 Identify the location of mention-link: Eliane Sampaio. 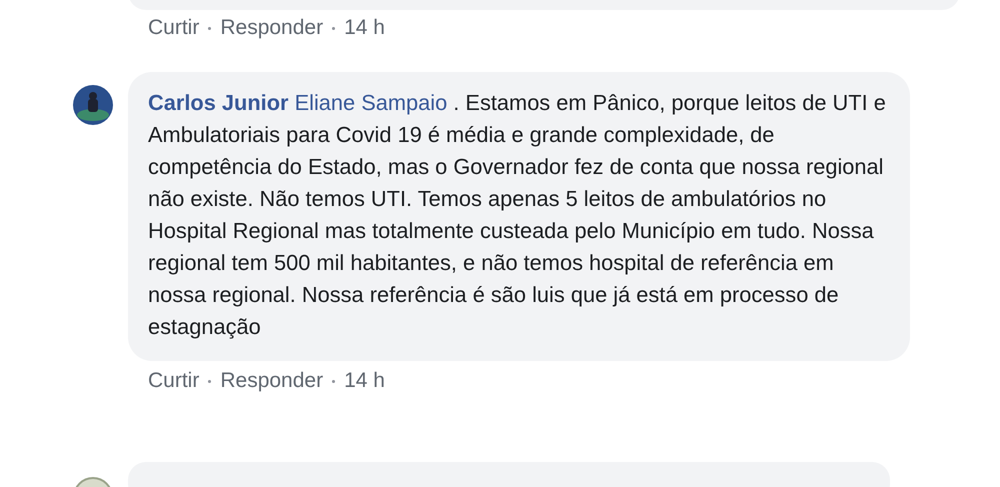
(371, 102).